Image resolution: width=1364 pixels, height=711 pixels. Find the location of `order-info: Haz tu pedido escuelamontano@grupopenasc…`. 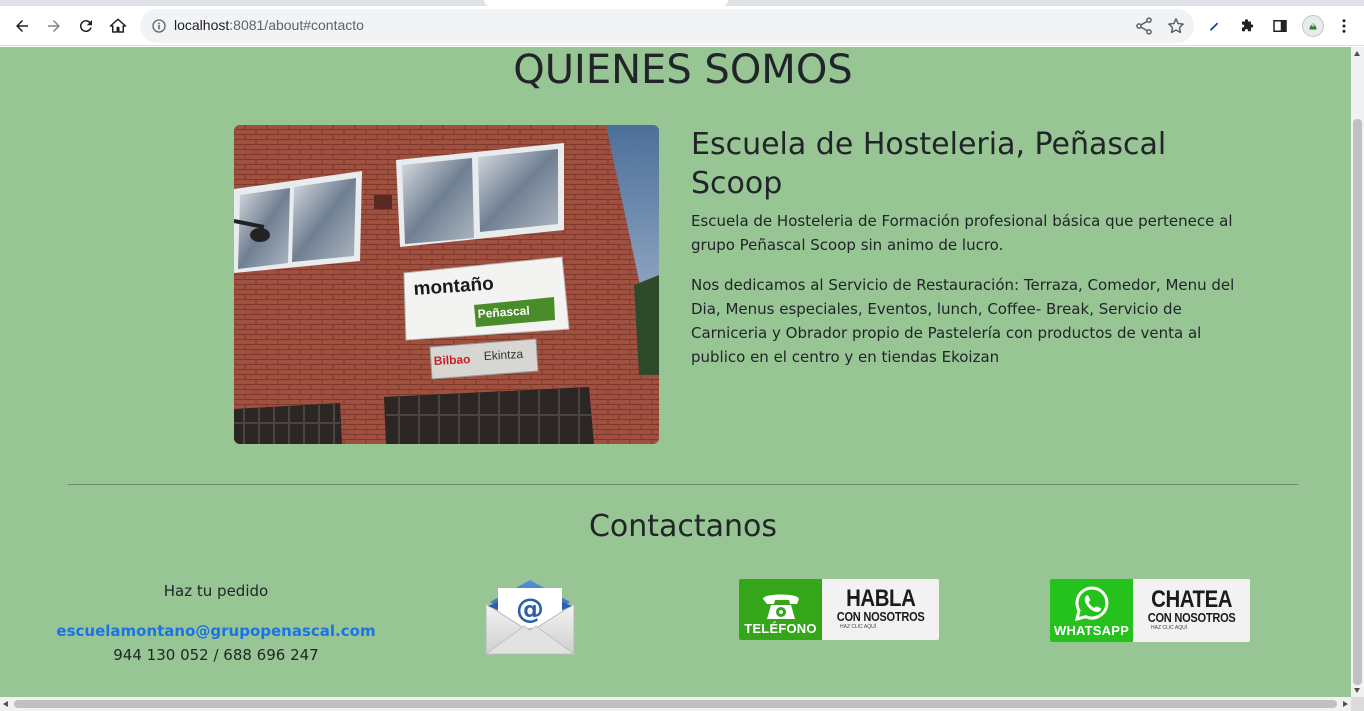

order-info: Haz tu pedido escuelamontano@grupopenasc… is located at coordinates (216, 623).